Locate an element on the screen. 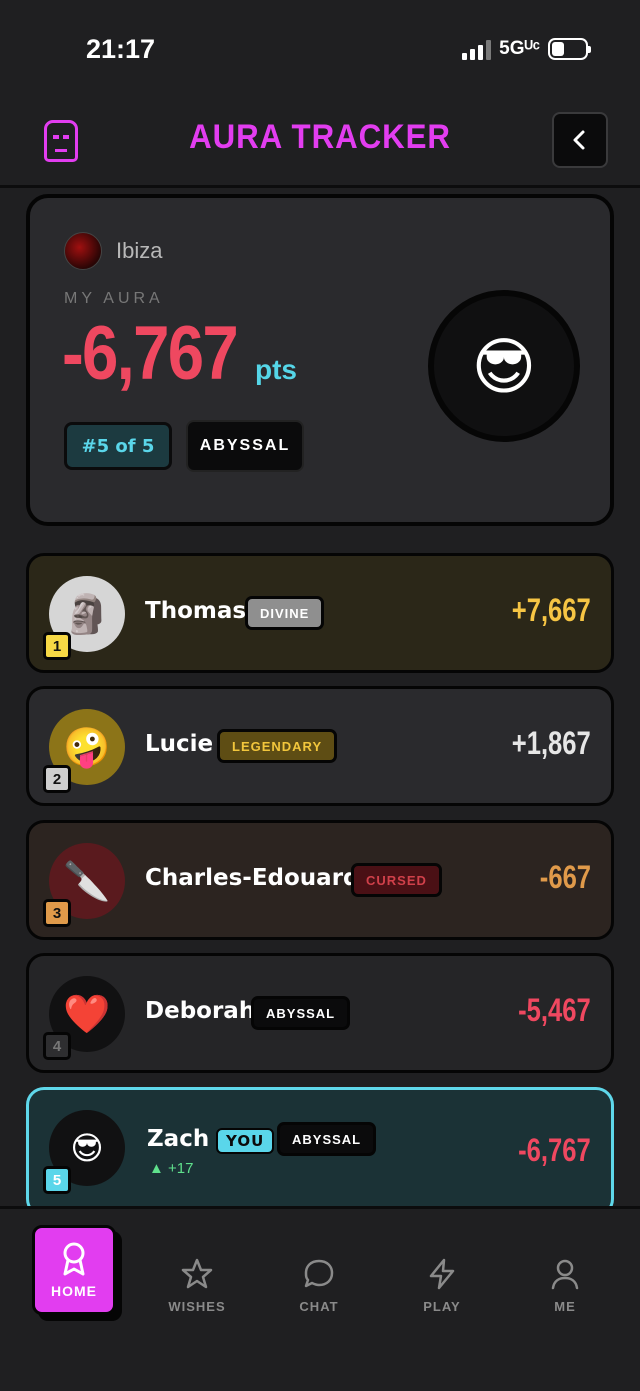 This screenshot has height=1391, width=640. points-unit: pts is located at coordinates (276, 369).